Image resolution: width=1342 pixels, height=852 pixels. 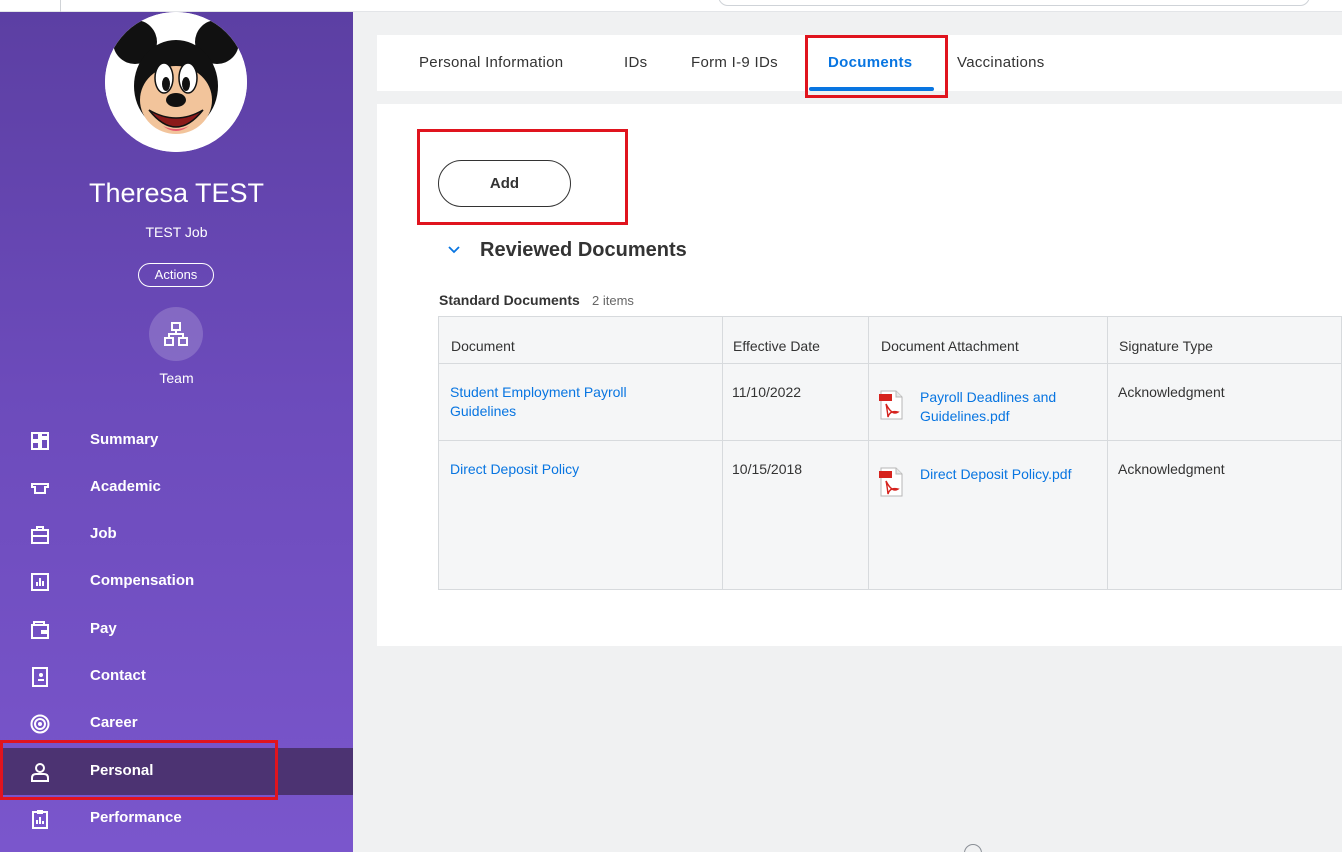 What do you see at coordinates (1001, 63) in the screenshot?
I see `tab-vaccinations: Vaccinations` at bounding box center [1001, 63].